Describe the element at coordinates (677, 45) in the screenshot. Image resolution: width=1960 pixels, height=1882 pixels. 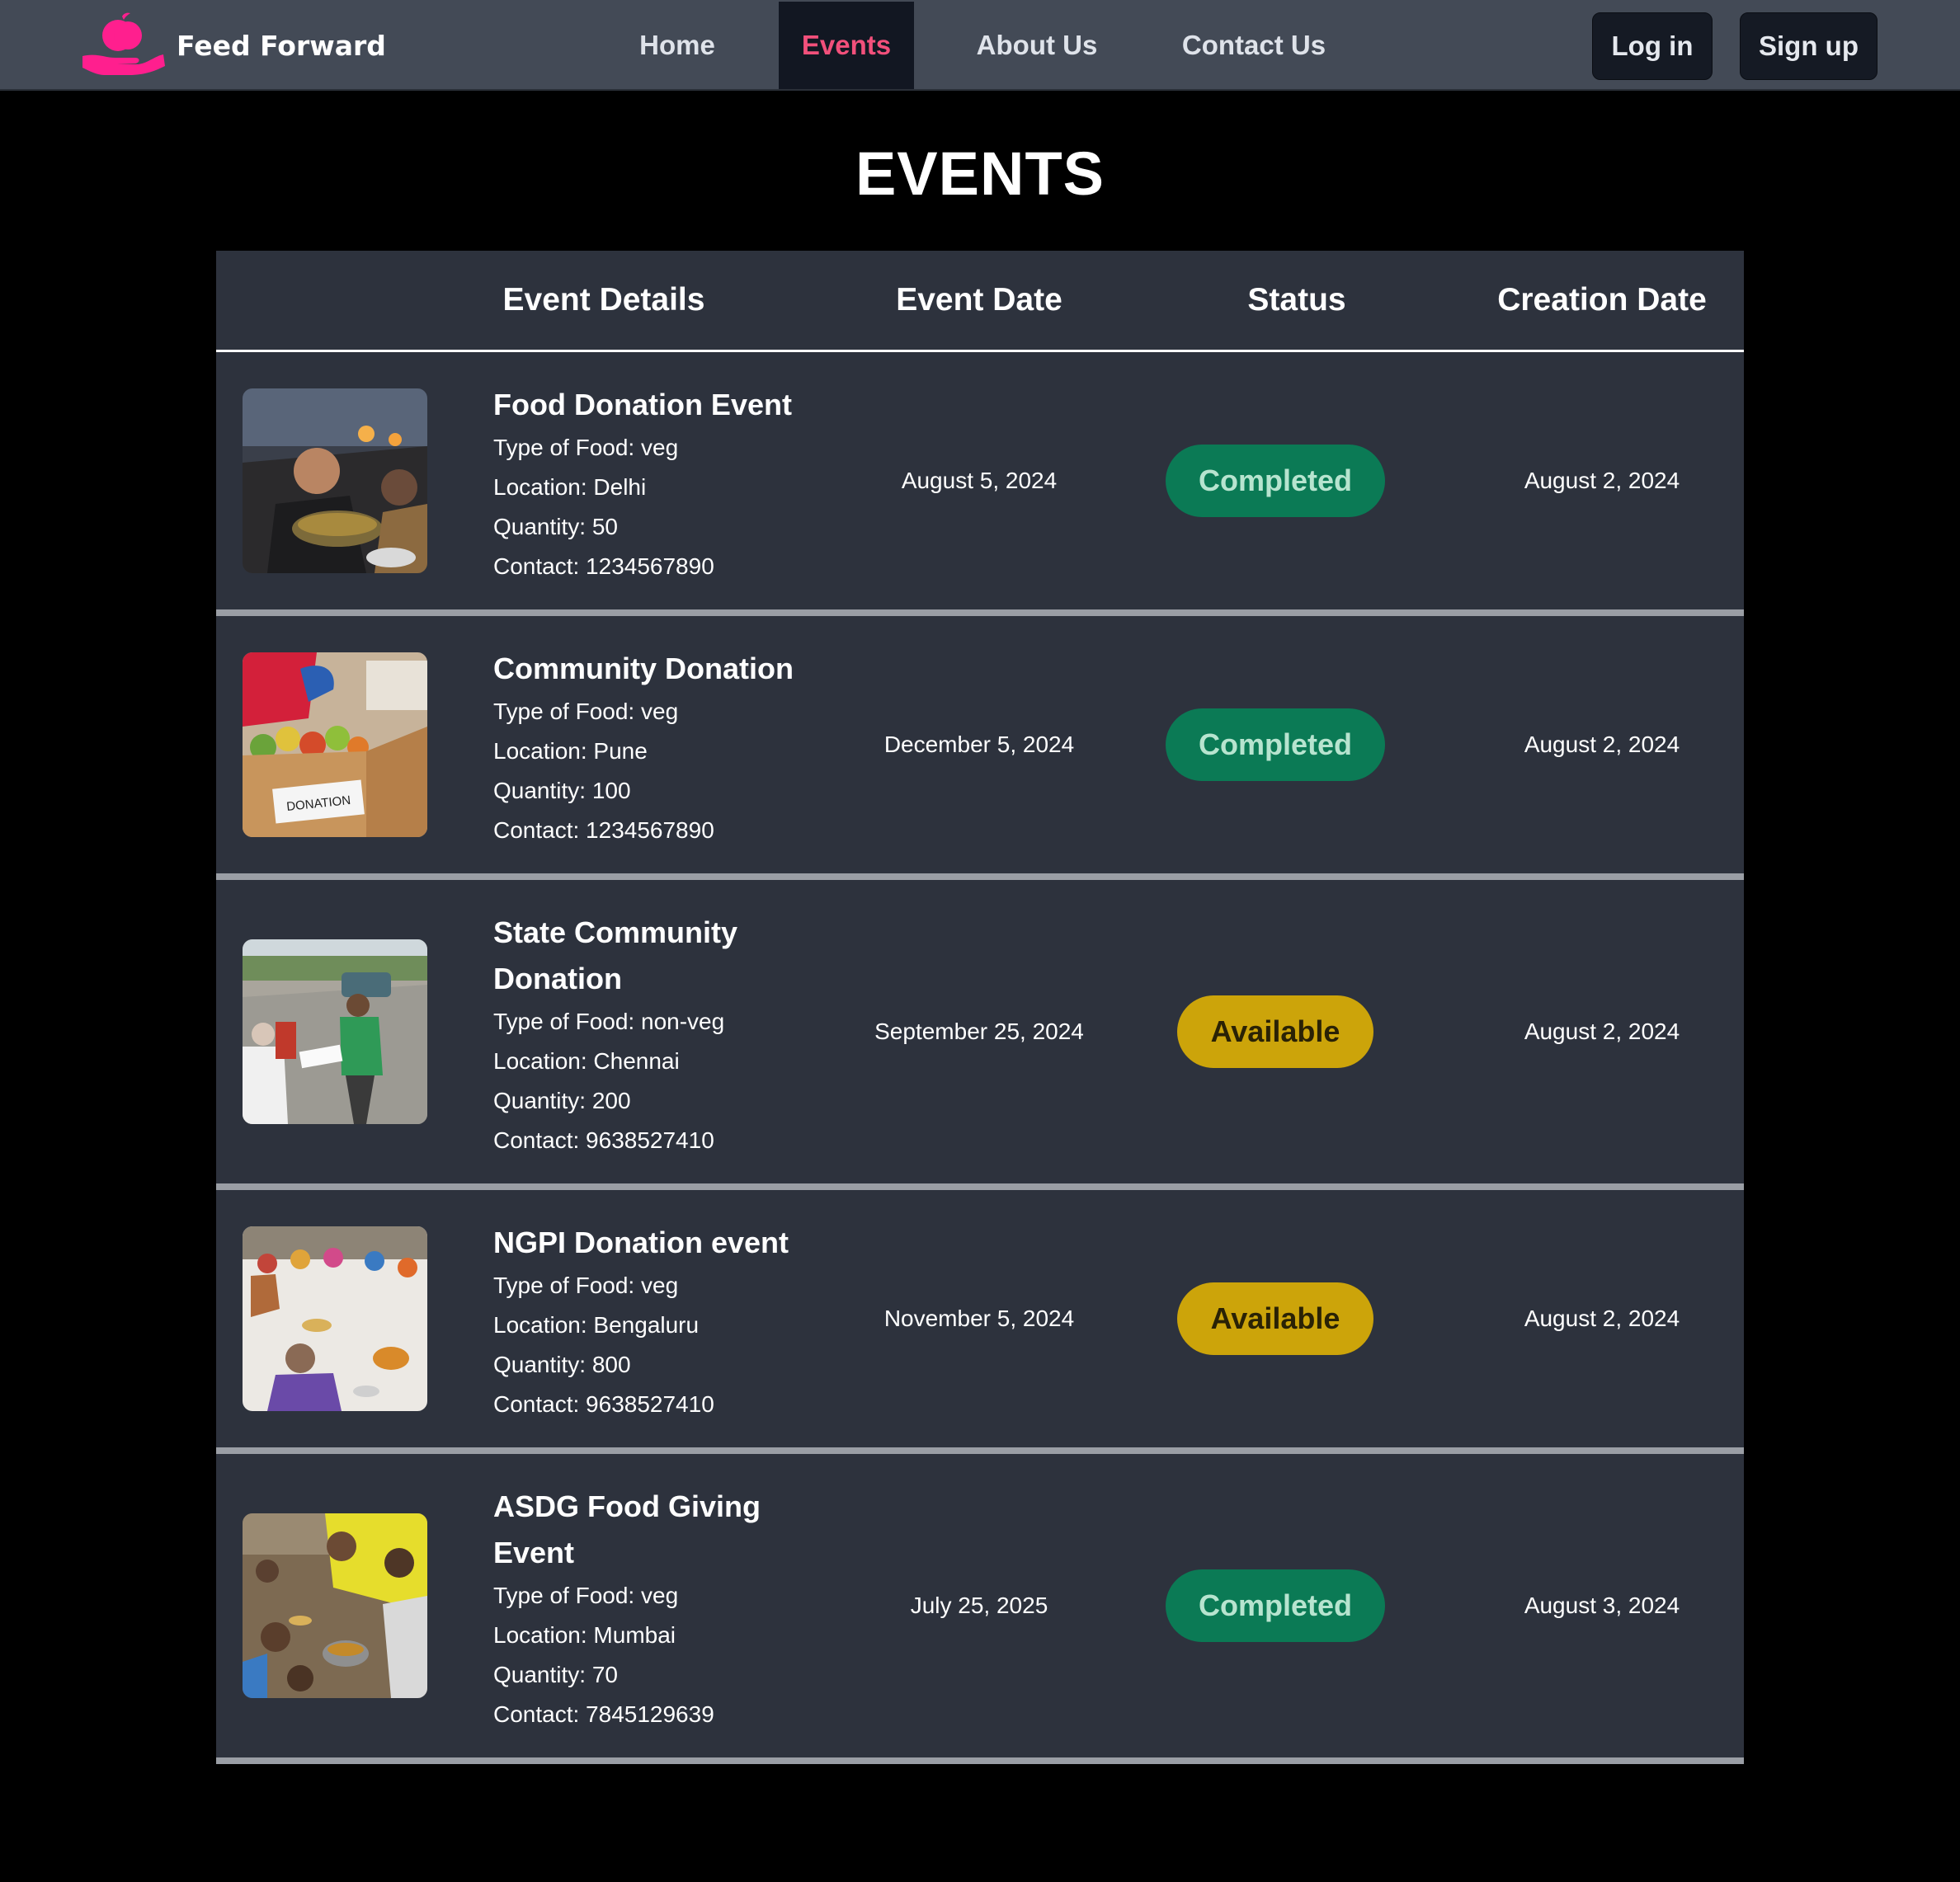
I see `nav-home: Home` at that location.